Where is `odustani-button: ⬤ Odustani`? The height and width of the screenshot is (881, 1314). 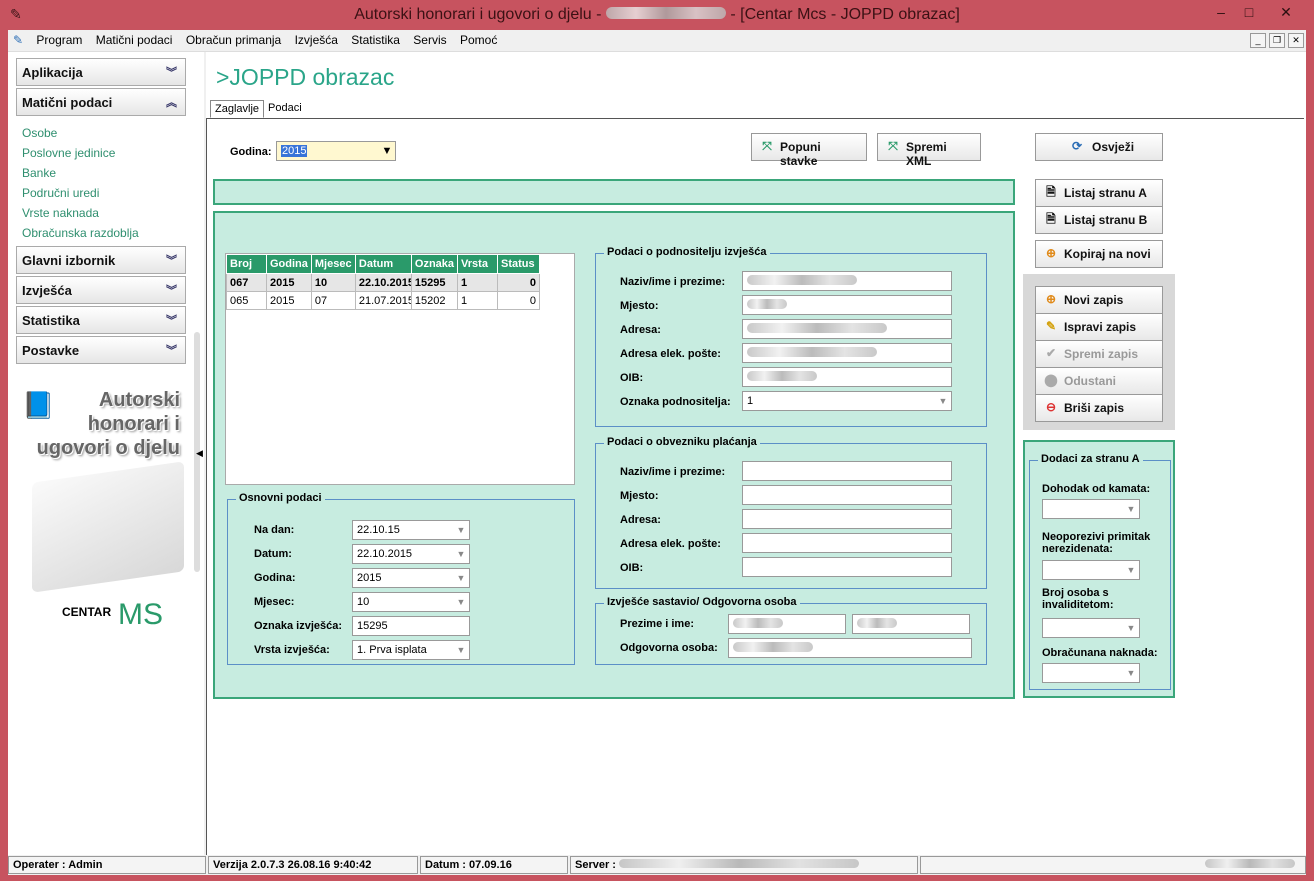
odustani-button: ⬤ Odustani is located at coordinates (1099, 381).